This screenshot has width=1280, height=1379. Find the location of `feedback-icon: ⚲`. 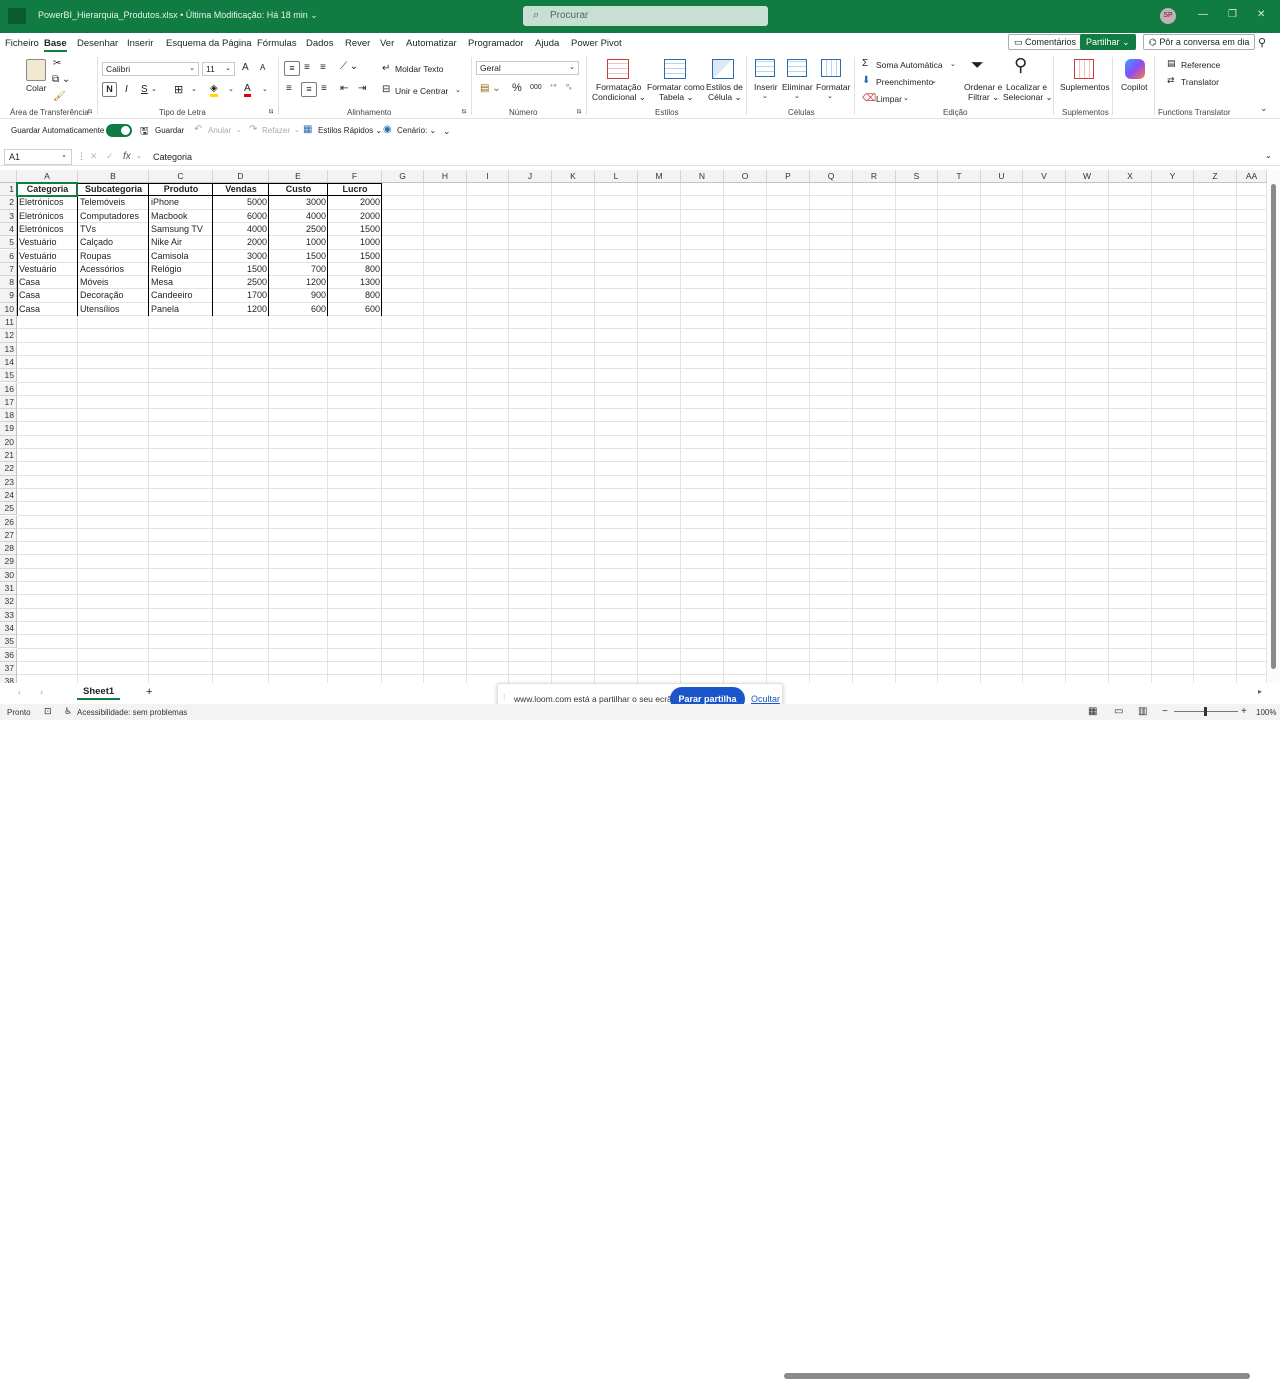

feedback-icon: ⚲ is located at coordinates (1262, 42).